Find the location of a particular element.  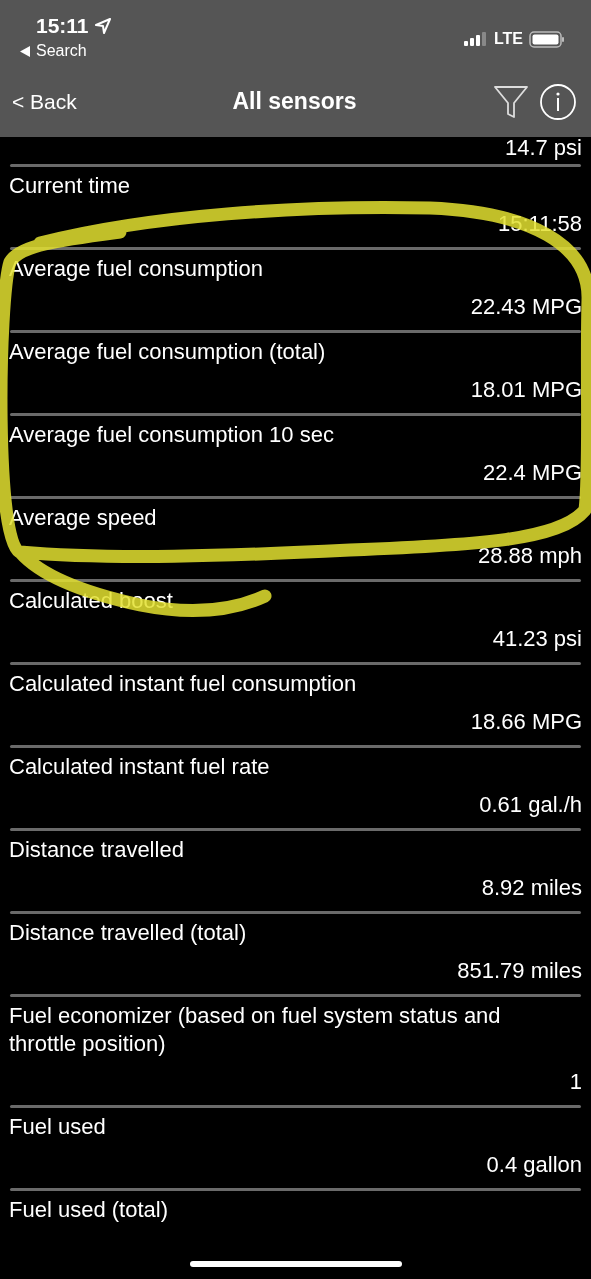

sensor-name: Fuel used is located at coordinates (58, 1127).